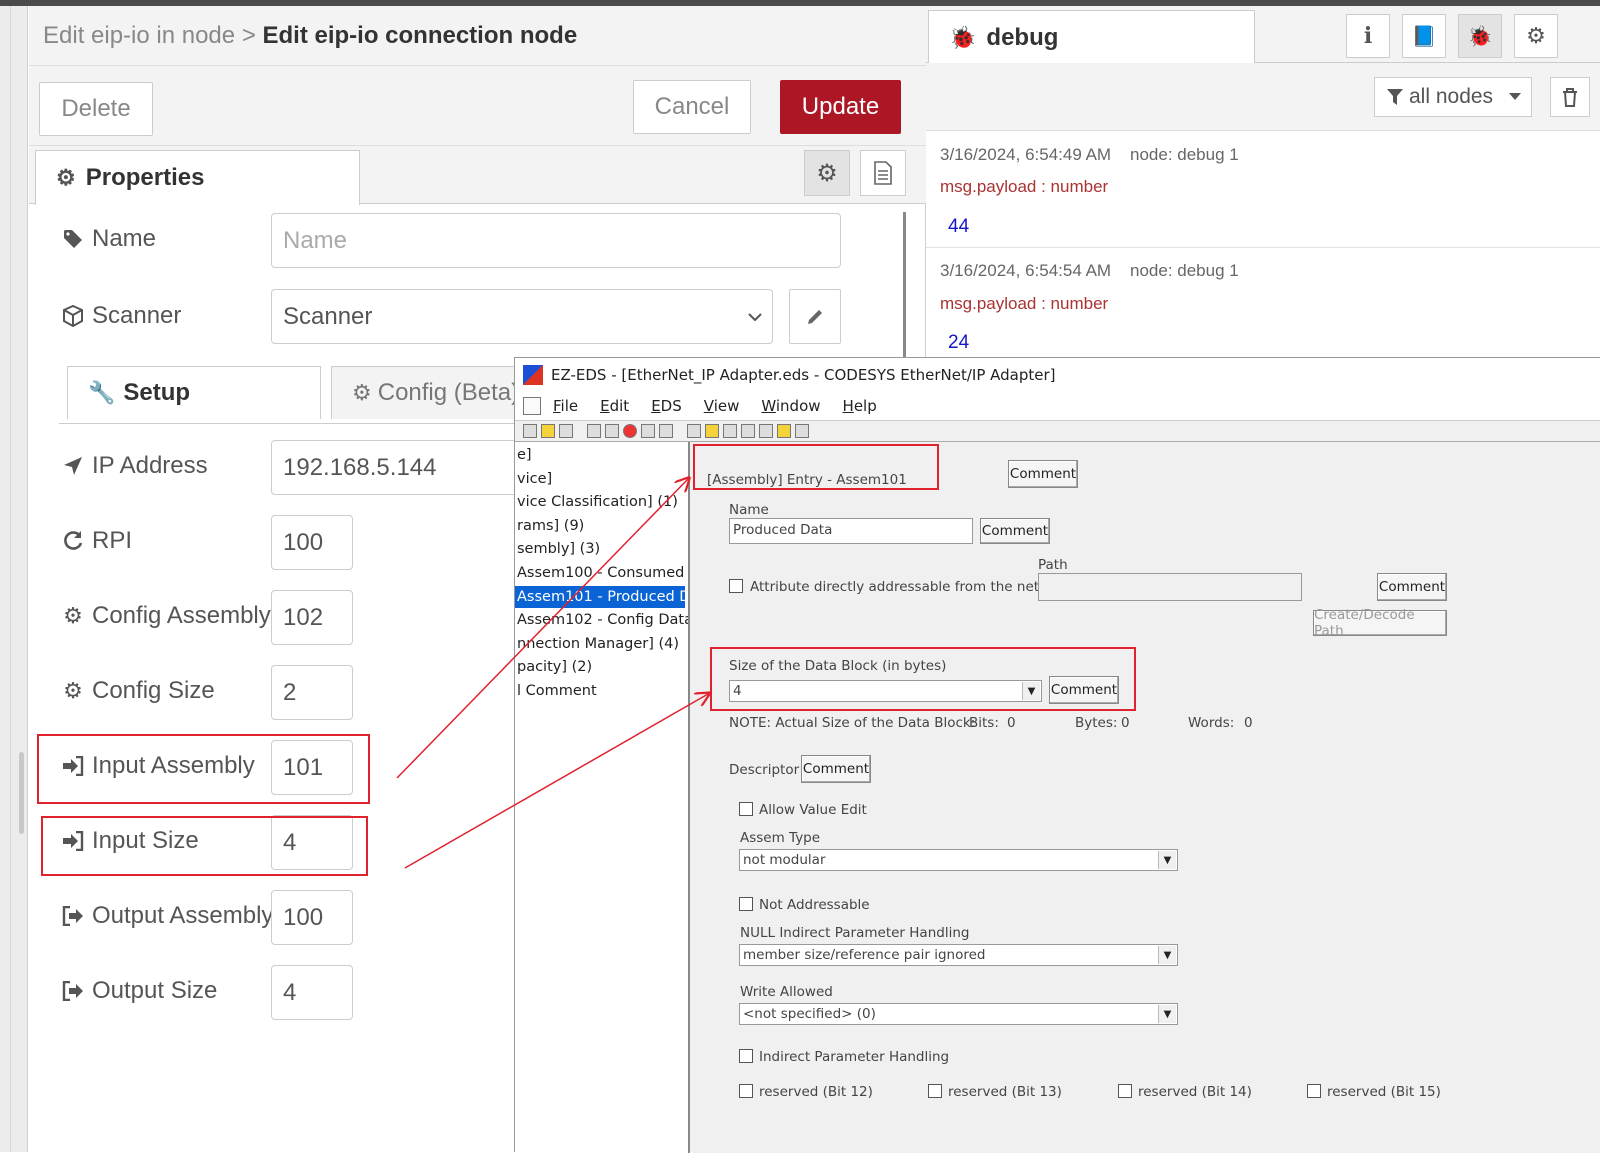 This screenshot has height=1153, width=1600. I want to click on path-label: Path, so click(1053, 565).